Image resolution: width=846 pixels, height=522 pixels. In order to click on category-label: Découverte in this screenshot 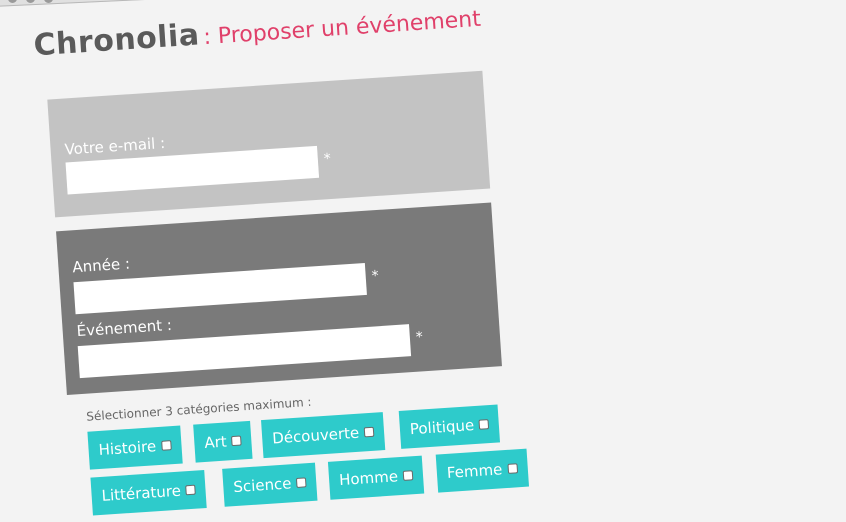, I will do `click(315, 435)`.